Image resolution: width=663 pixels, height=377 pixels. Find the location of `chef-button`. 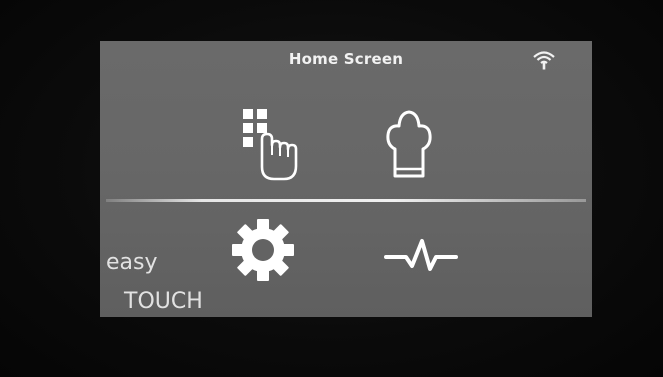

chef-button is located at coordinates (409, 144).